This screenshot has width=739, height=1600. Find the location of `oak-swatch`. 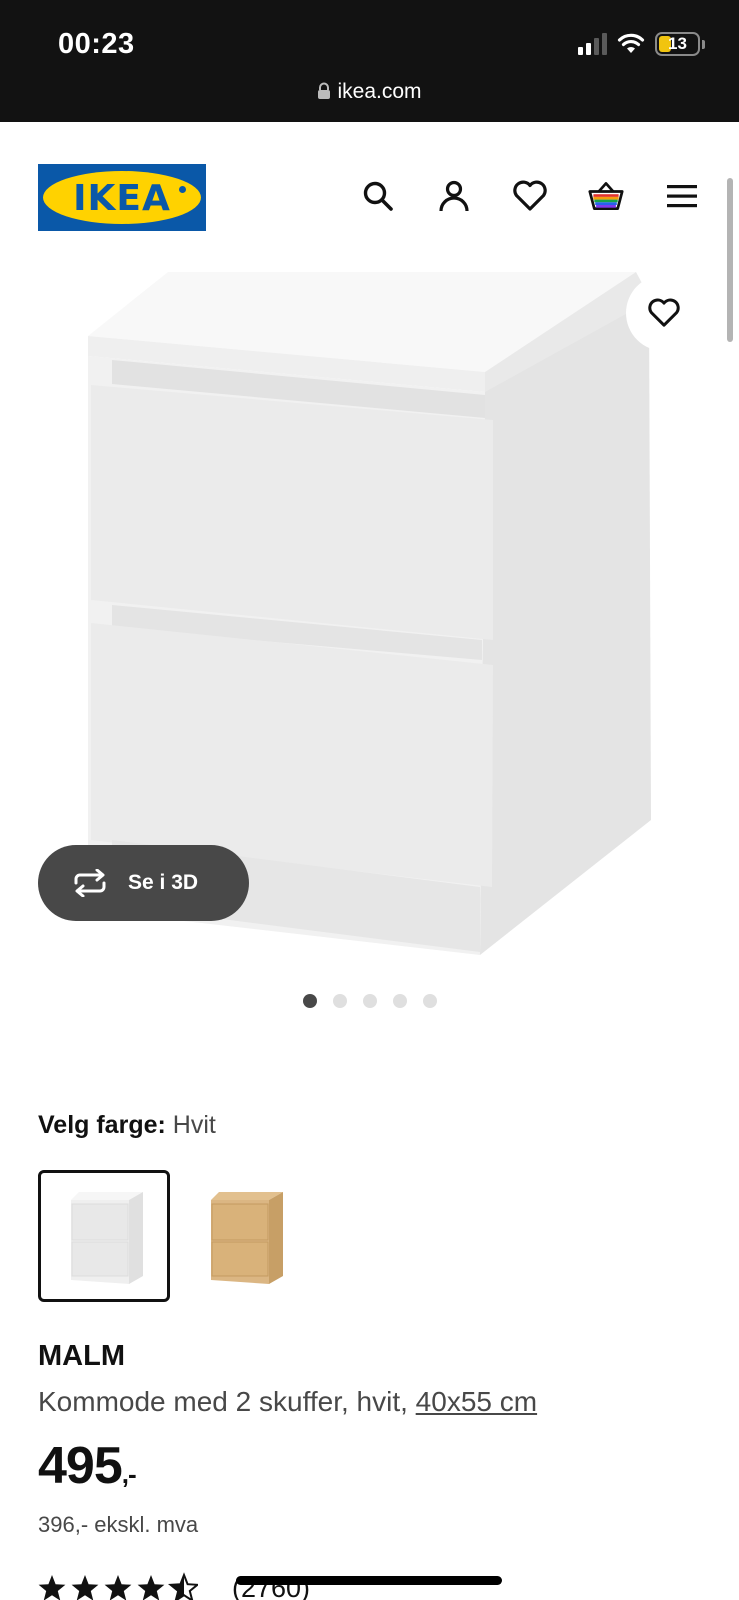

oak-swatch is located at coordinates (244, 1236).